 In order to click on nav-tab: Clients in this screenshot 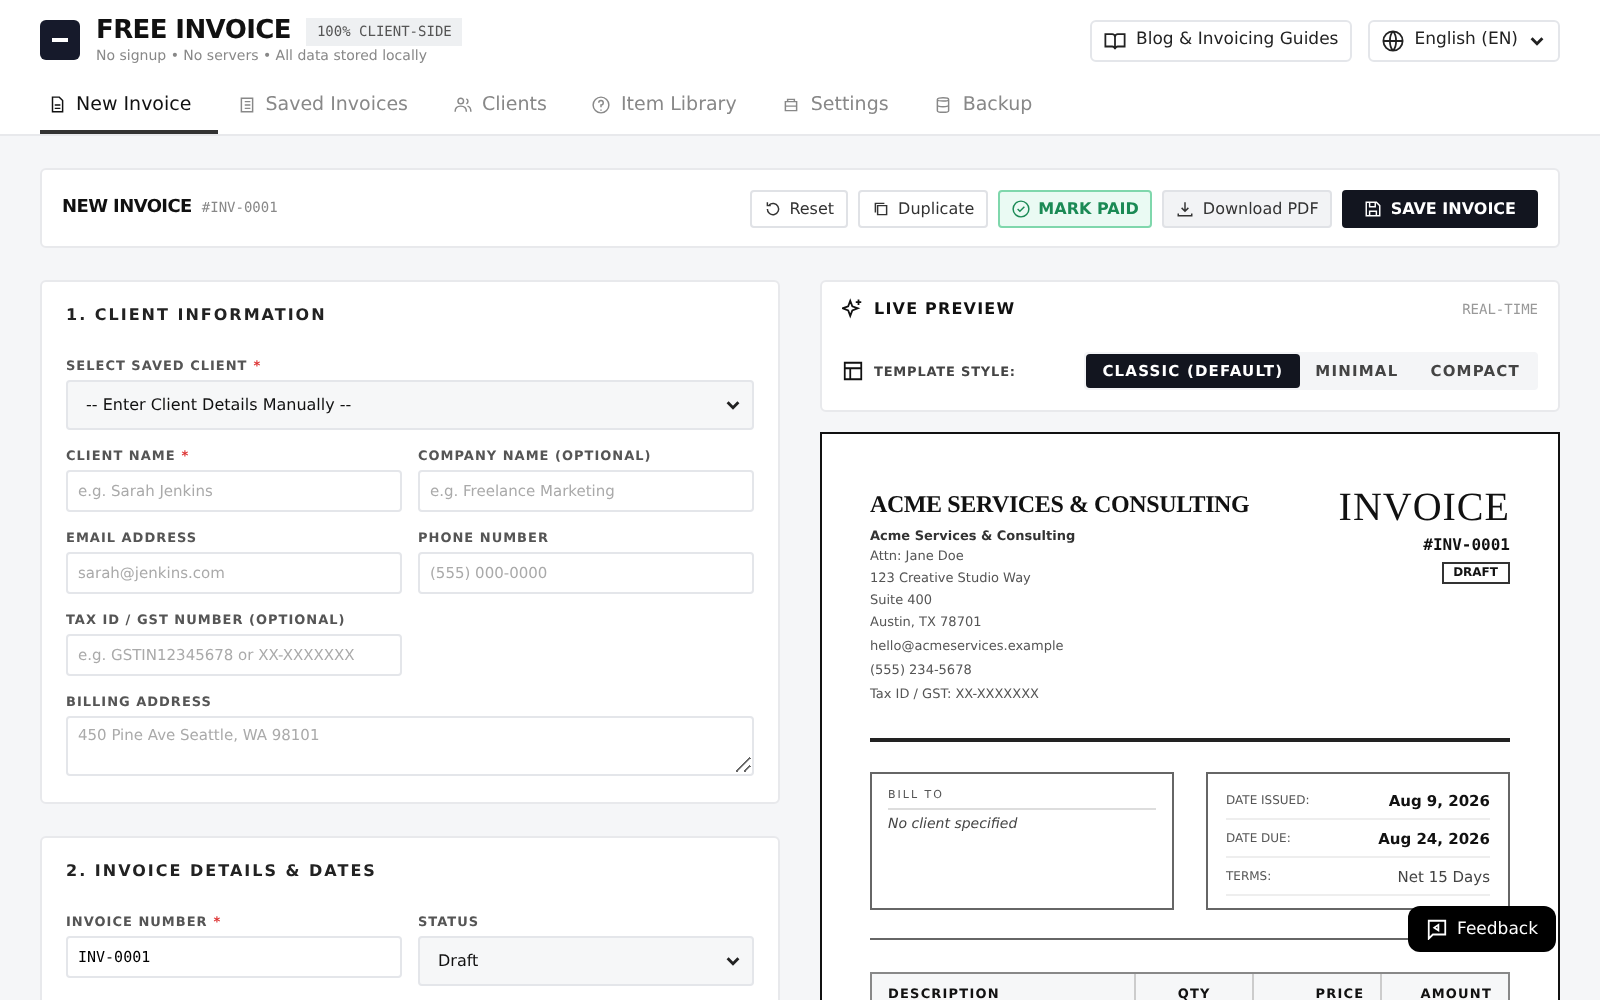, I will do `click(509, 107)`.